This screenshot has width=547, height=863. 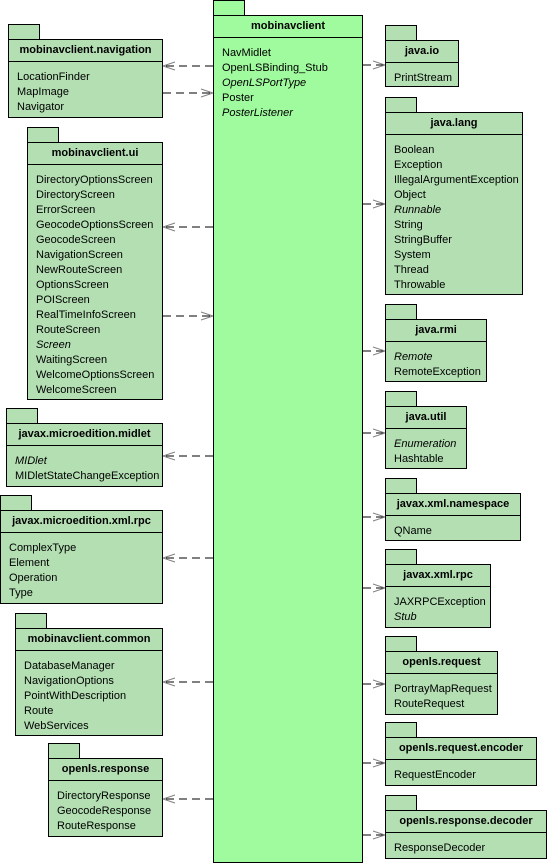 What do you see at coordinates (89, 77) in the screenshot?
I see `class-item: LocationFinder` at bounding box center [89, 77].